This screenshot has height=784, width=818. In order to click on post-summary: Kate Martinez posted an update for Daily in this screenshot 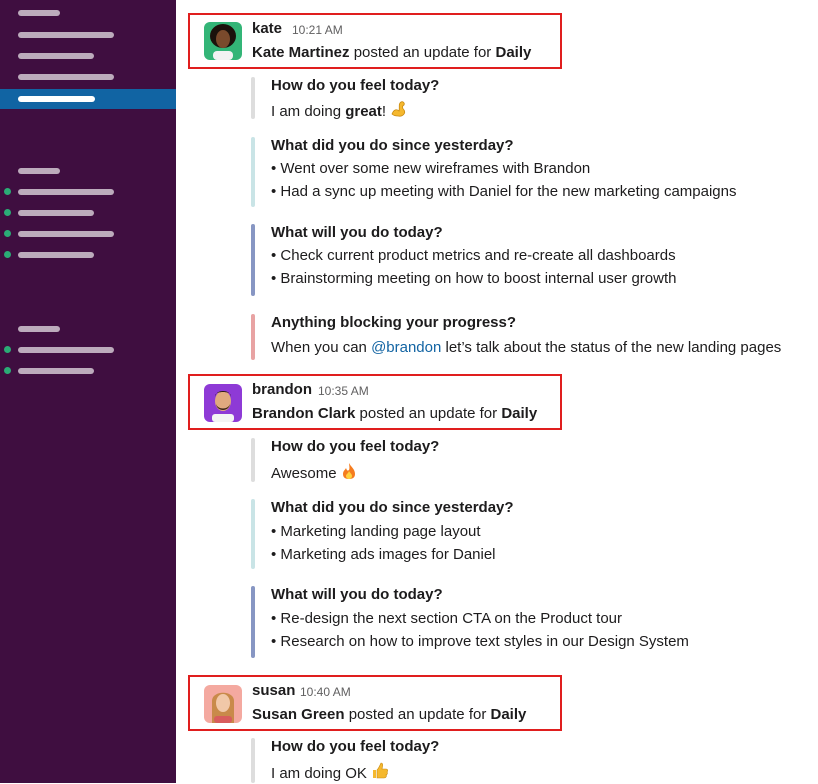, I will do `click(391, 52)`.